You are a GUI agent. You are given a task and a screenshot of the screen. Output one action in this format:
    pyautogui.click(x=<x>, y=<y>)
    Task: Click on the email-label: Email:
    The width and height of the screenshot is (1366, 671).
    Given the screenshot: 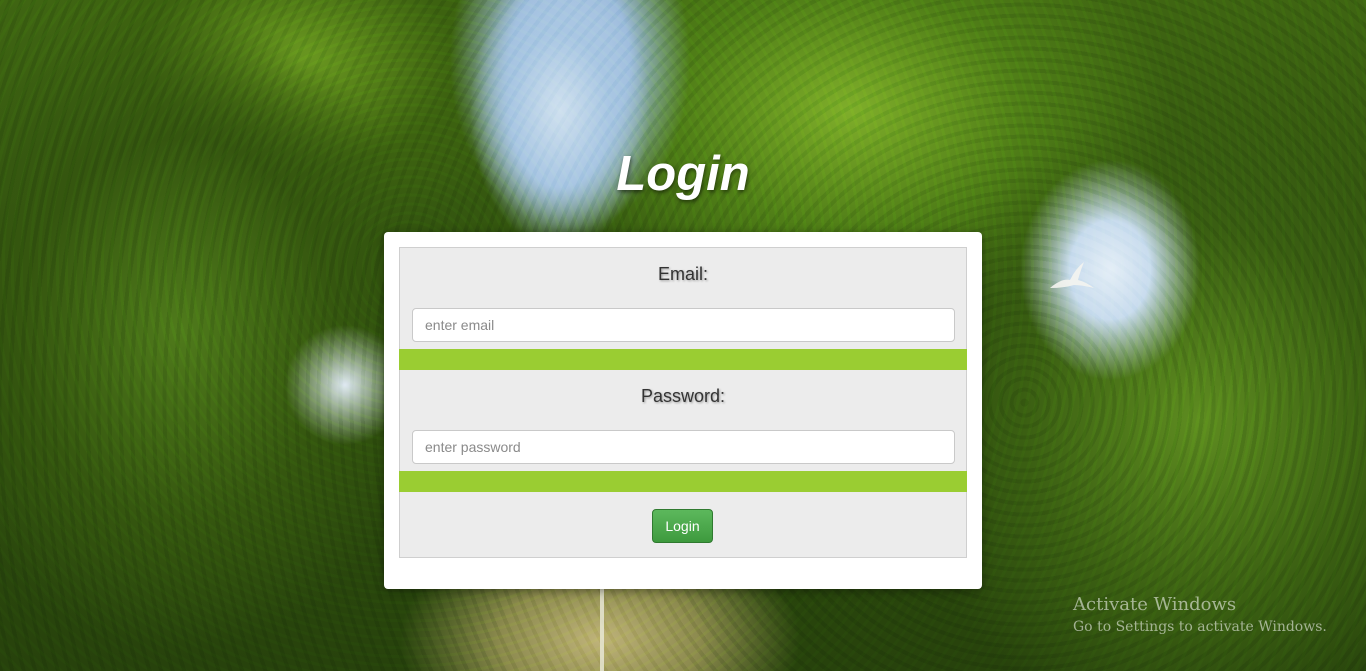 What is the action you would take?
    pyautogui.click(x=682, y=274)
    